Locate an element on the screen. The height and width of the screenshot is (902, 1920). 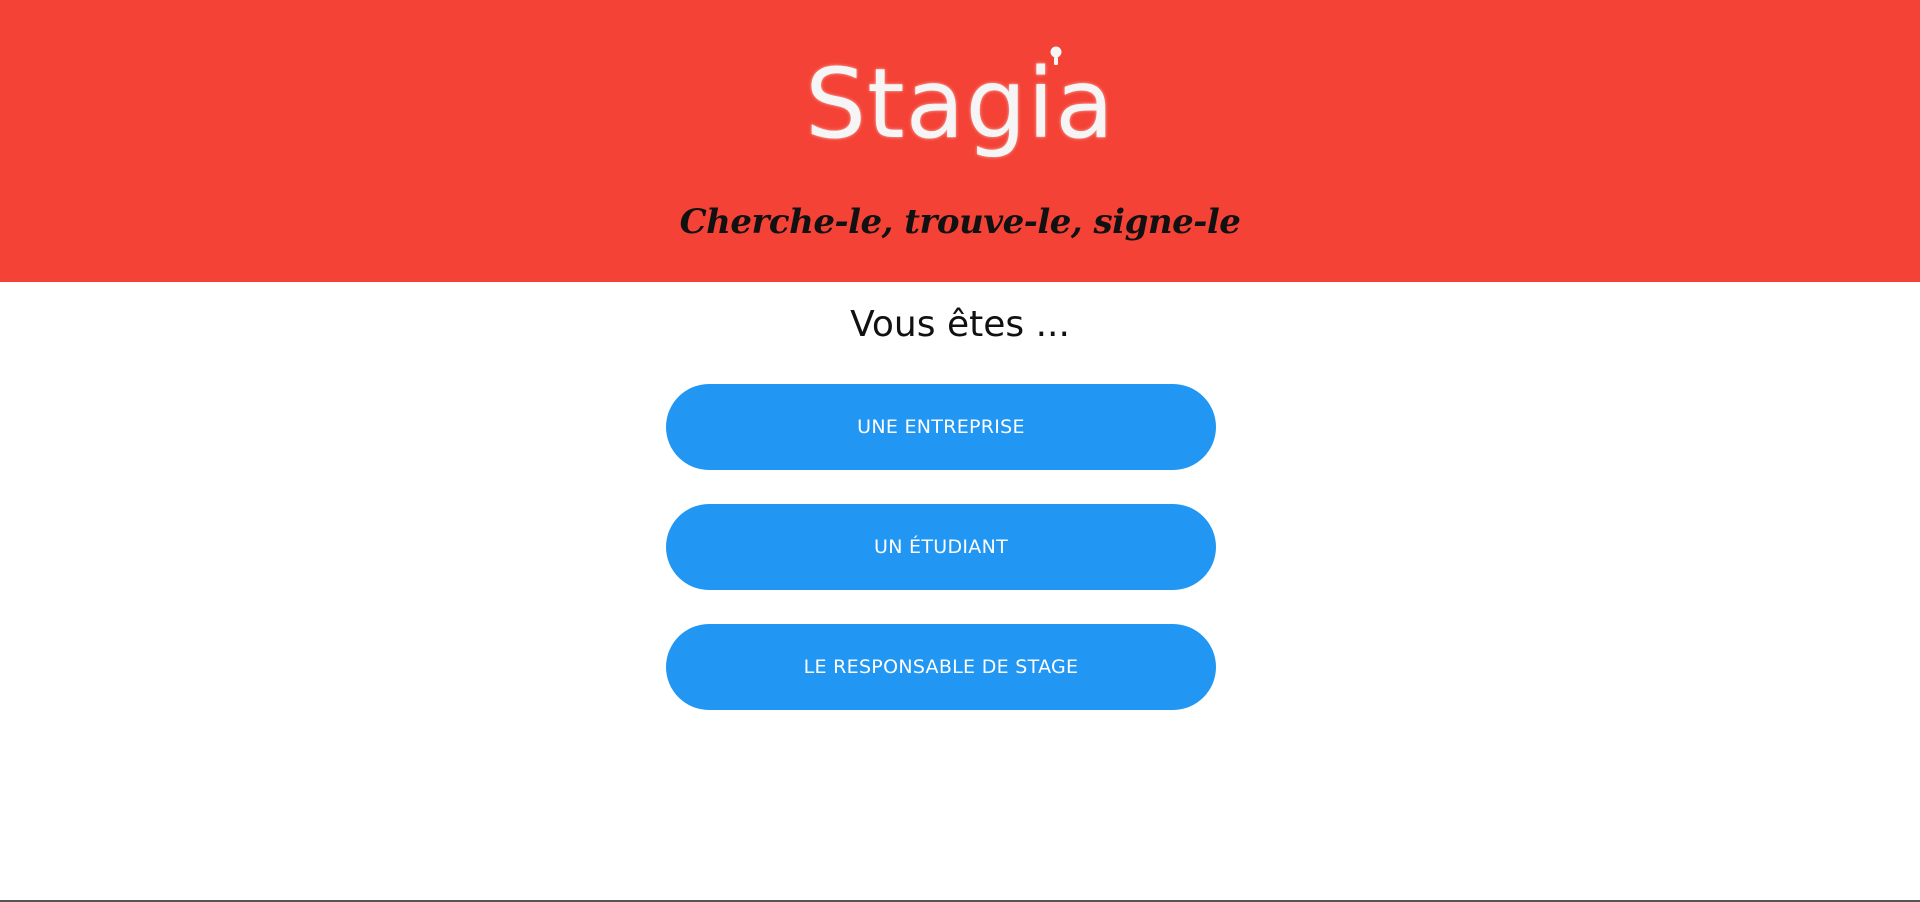
company-button: UNE ENTREPRISE is located at coordinates (941, 427).